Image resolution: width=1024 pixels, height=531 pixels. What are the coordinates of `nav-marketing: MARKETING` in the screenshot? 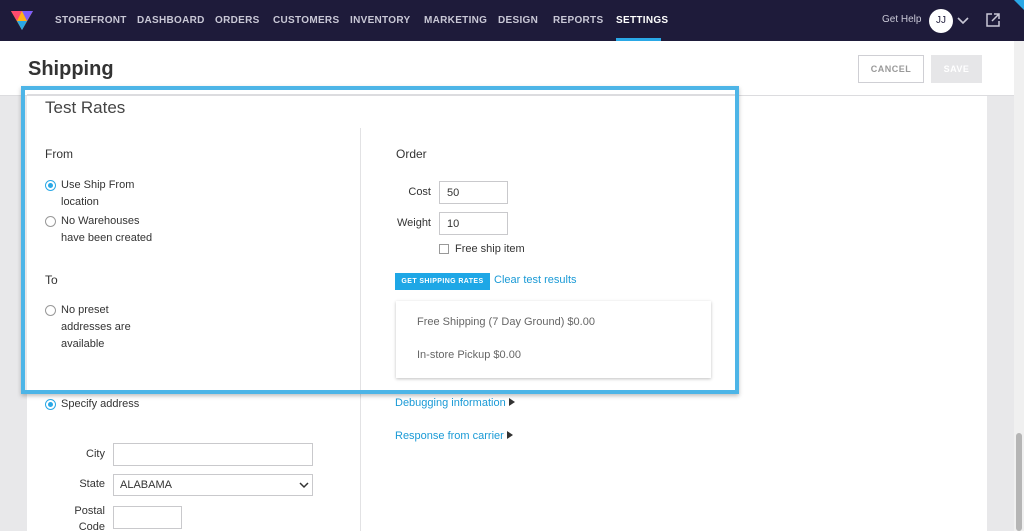 It's located at (455, 20).